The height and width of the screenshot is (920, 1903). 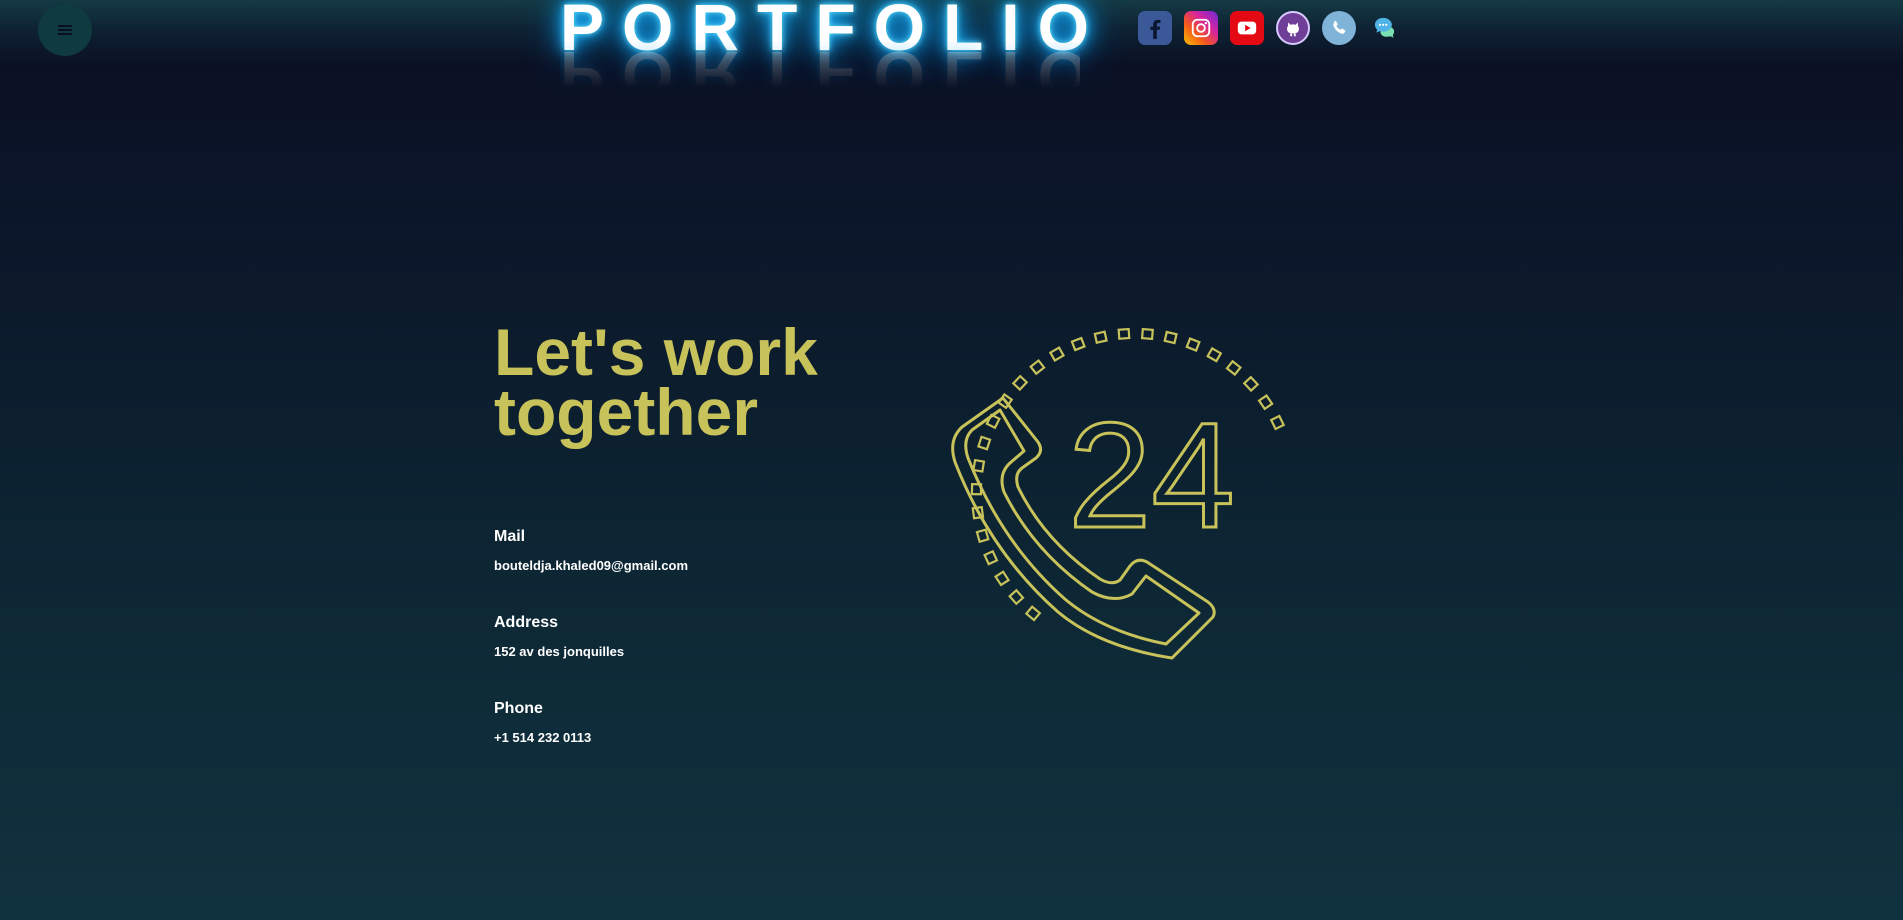 What do you see at coordinates (542, 722) in the screenshot?
I see `contact-phone: Phone +1 514 232 0113` at bounding box center [542, 722].